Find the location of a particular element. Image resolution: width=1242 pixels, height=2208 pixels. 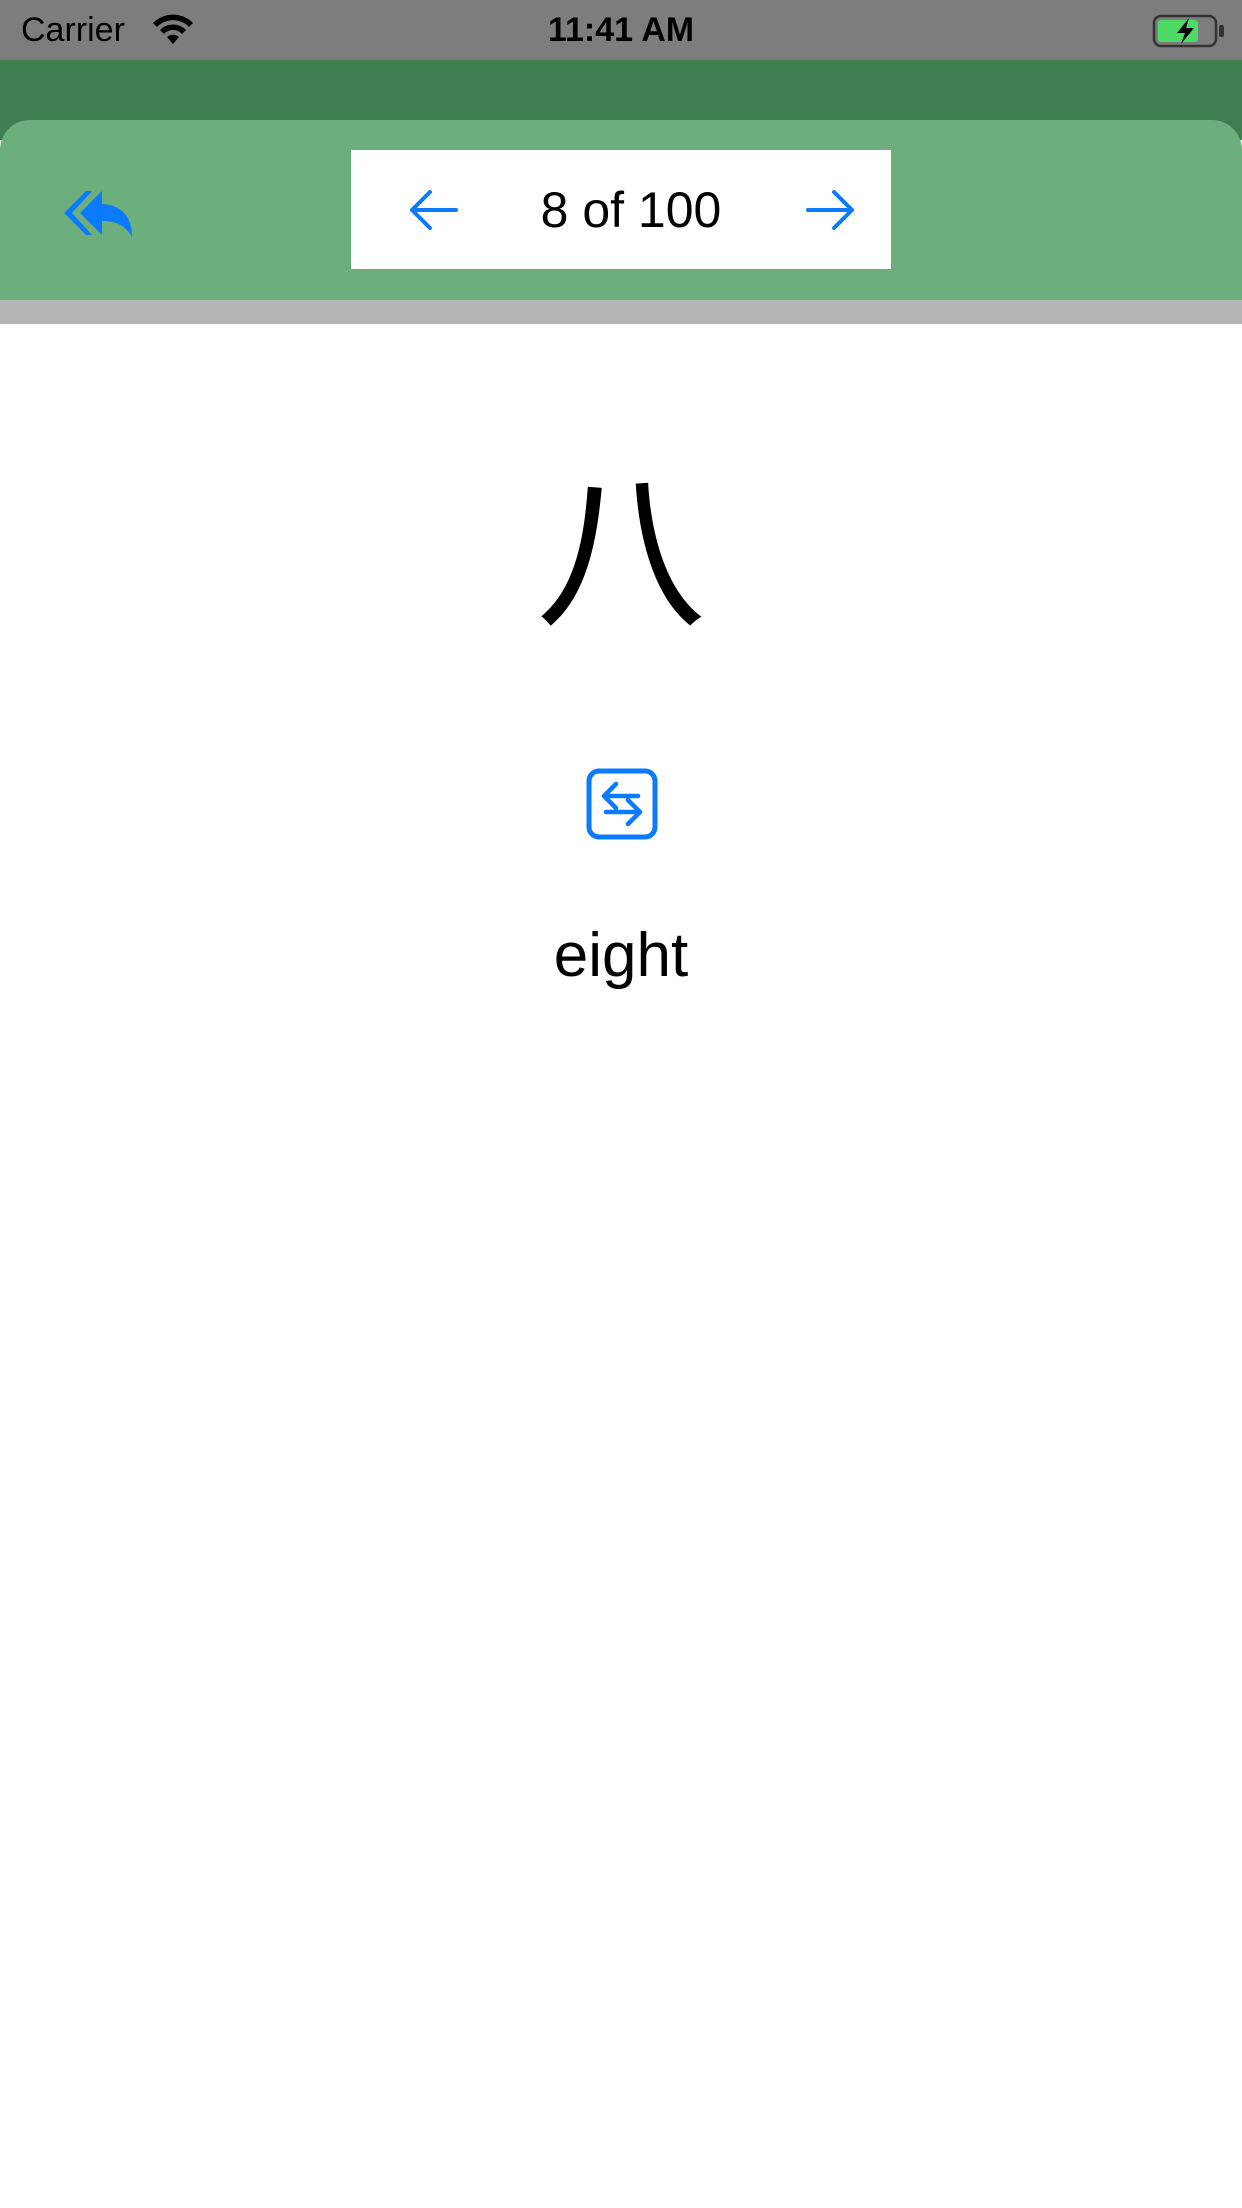

status-time: 11:41 AM is located at coordinates (621, 30).